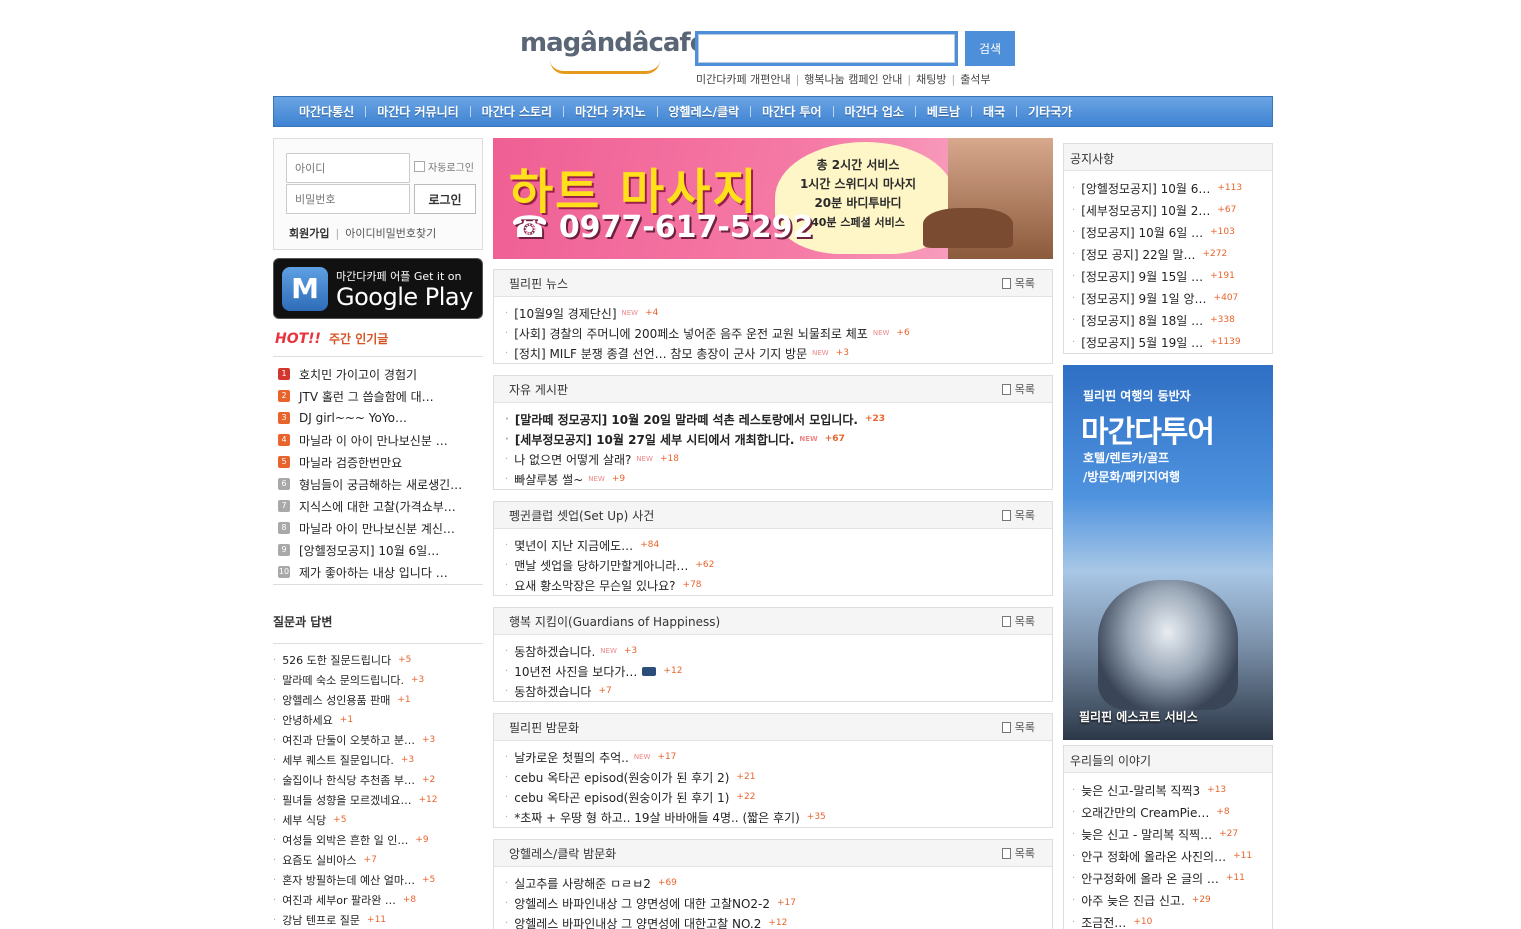 Image resolution: width=1521 pixels, height=929 pixels. I want to click on board-post-item: · [세부정모공지] 10월 27일 세부 시티에서 개최합니다. NEW +67, so click(778, 439).